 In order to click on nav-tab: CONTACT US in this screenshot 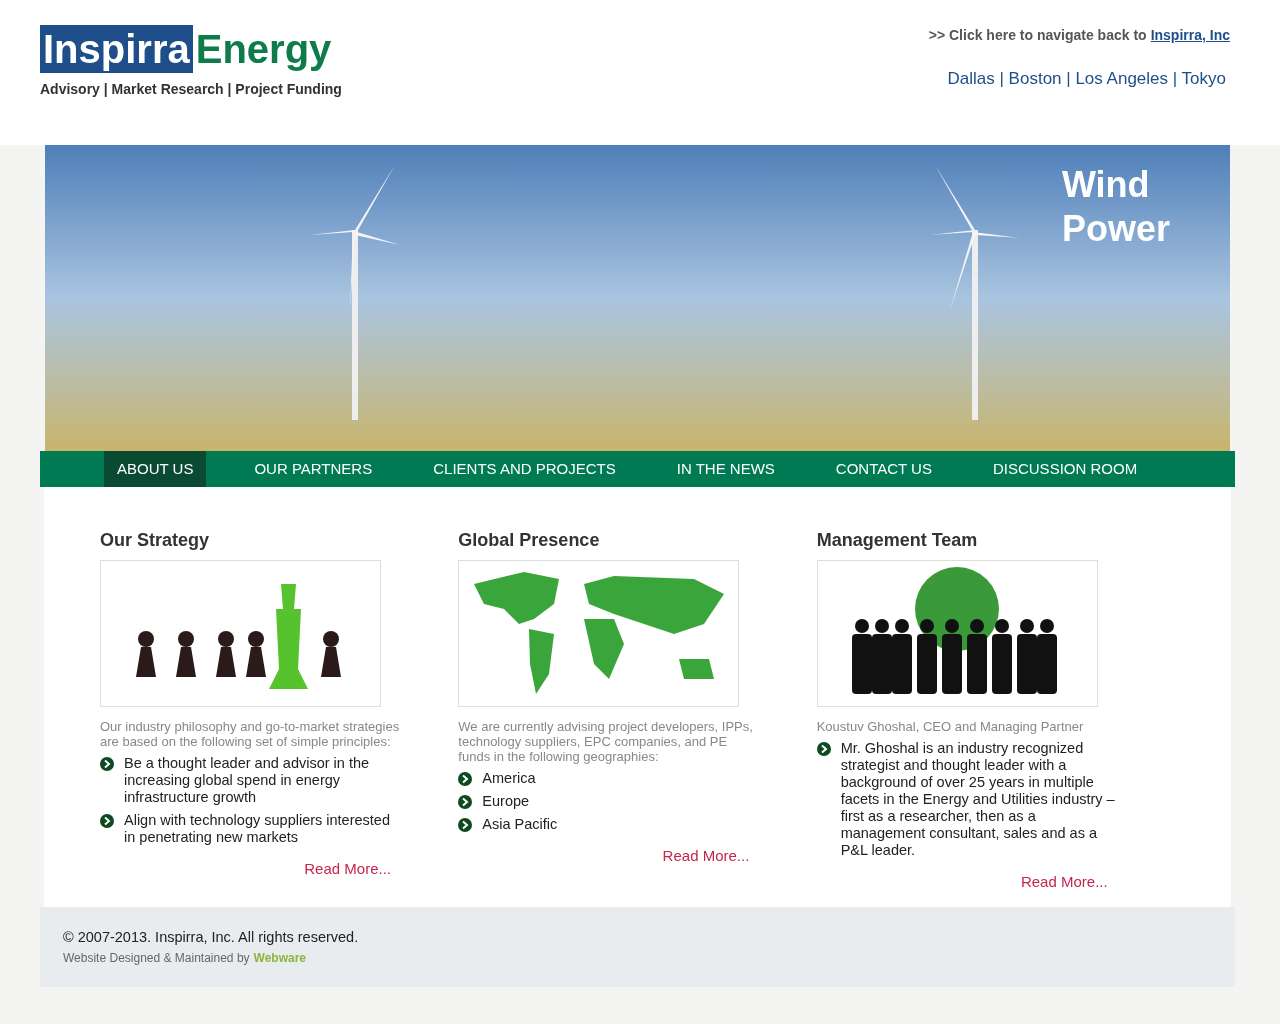, I will do `click(883, 469)`.